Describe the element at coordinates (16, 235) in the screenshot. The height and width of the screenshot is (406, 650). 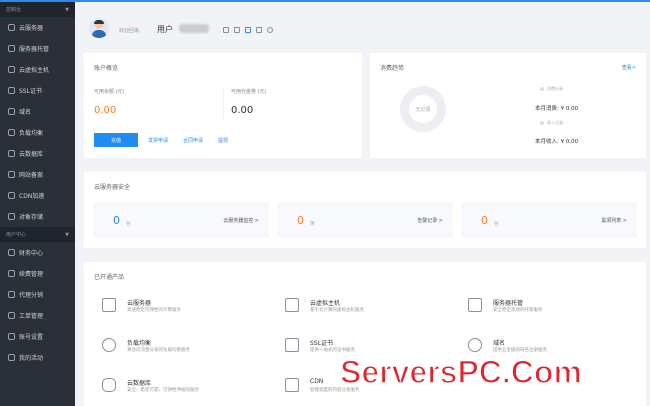
I see `sidebar-section-label: 用户中心` at that location.